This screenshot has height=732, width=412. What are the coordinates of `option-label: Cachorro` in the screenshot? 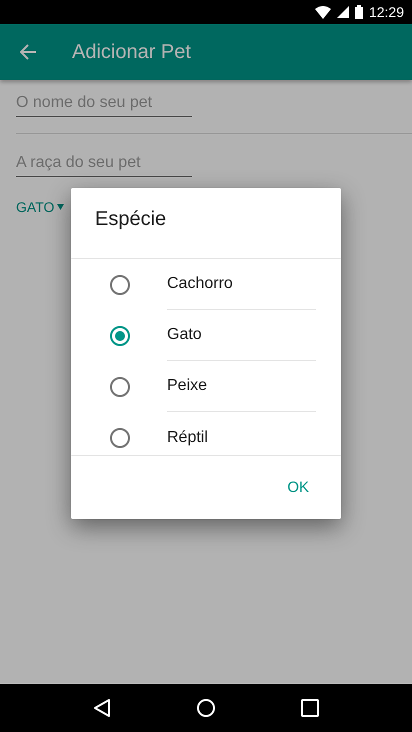 It's located at (200, 284).